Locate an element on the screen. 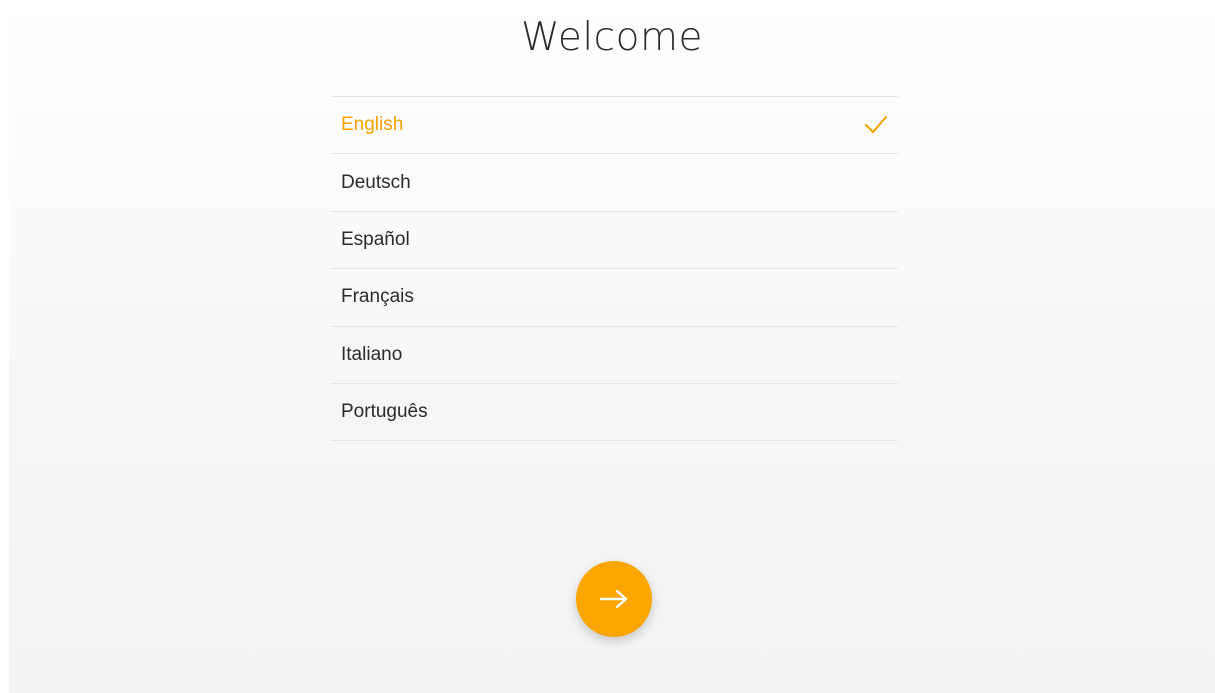 The image size is (1215, 693). language-item-italiano: Italiano is located at coordinates (614, 355).